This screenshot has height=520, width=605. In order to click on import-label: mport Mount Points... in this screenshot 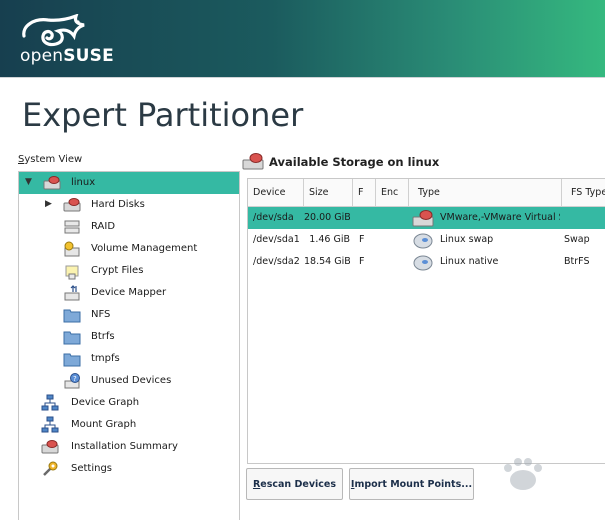, I will do `click(413, 484)`.